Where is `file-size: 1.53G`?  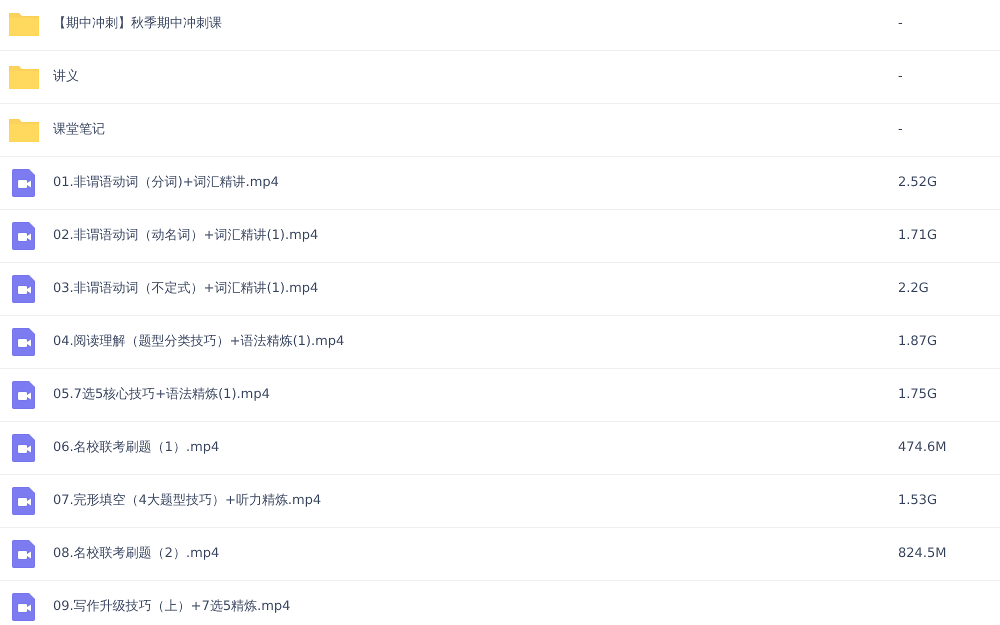 file-size: 1.53G is located at coordinates (918, 501).